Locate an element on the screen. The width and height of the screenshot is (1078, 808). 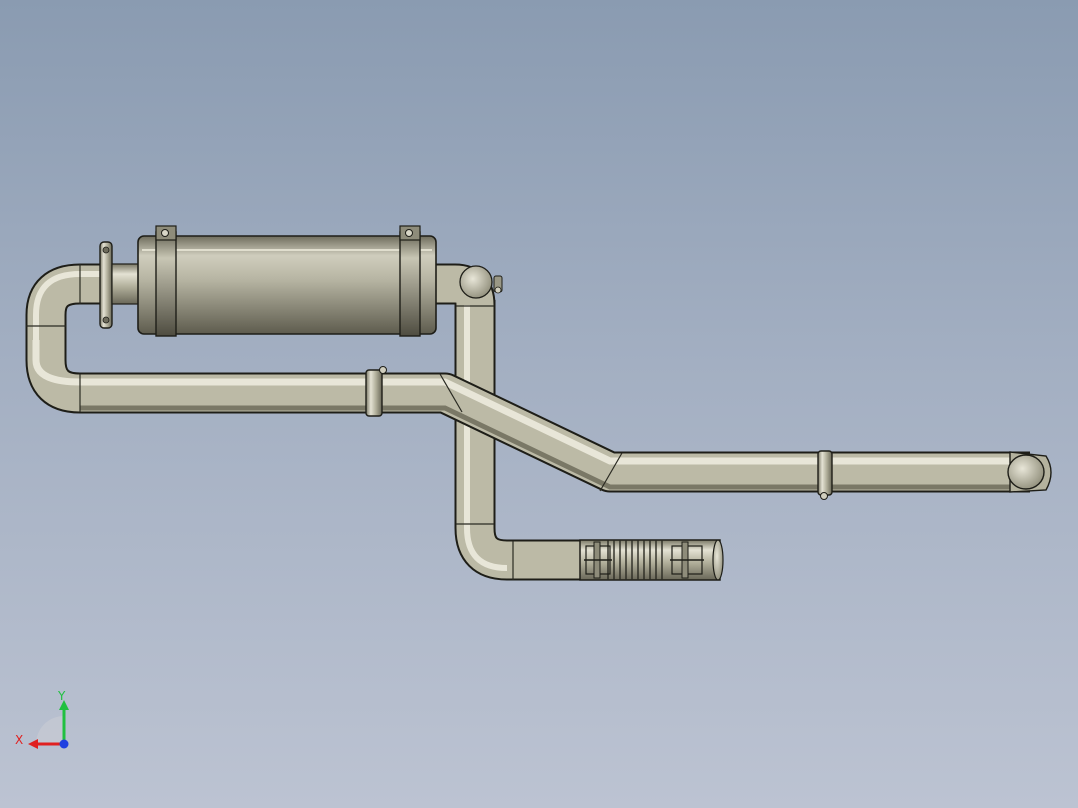
outlet-elbow is located at coordinates (466, 285).